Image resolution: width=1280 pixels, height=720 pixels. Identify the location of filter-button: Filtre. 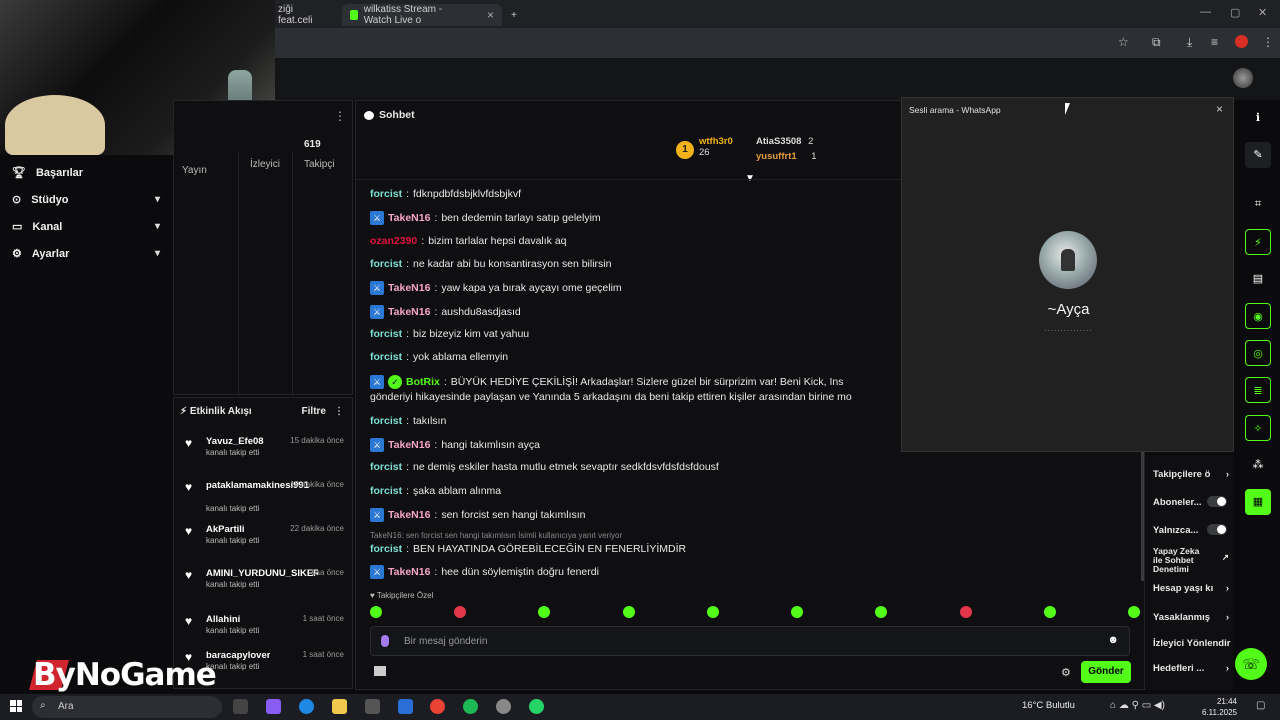
(314, 411).